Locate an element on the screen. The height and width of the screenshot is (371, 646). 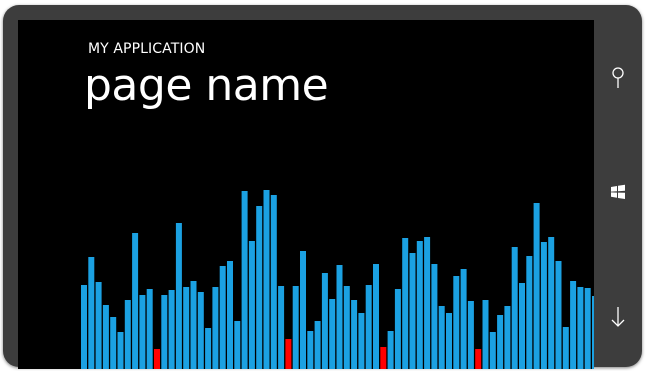
hardware-button-panel is located at coordinates (618, 194).